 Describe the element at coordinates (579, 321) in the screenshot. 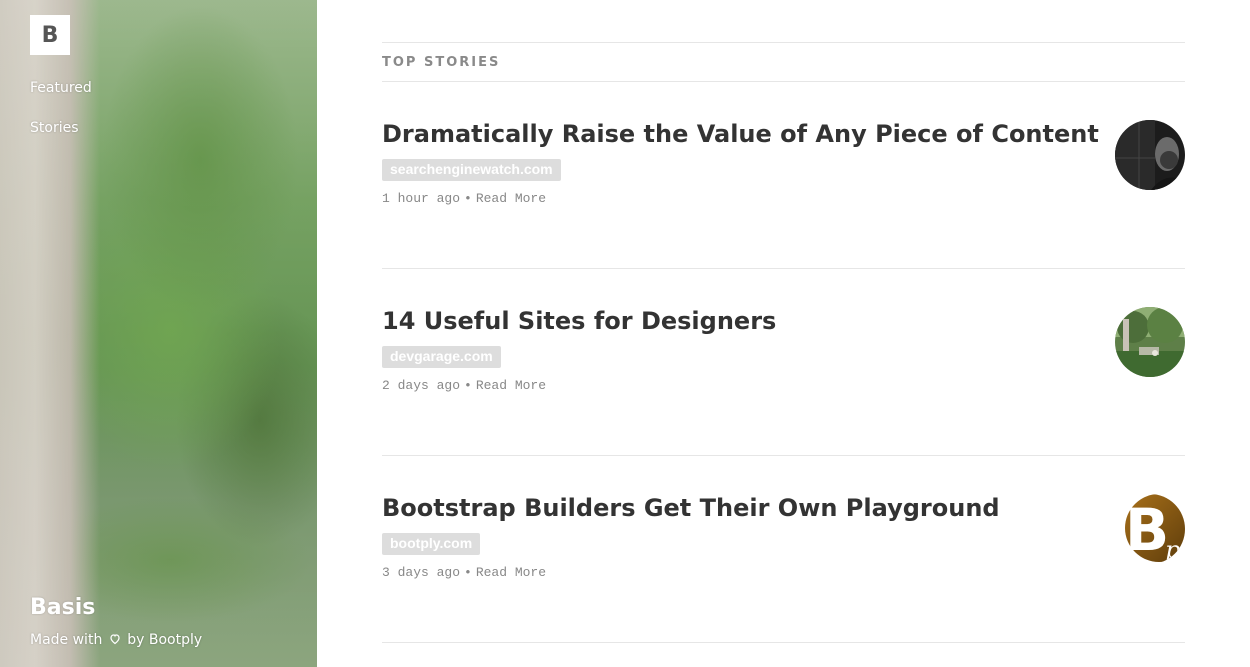

I see `story-title: 14 Useful Sites for Designers` at that location.